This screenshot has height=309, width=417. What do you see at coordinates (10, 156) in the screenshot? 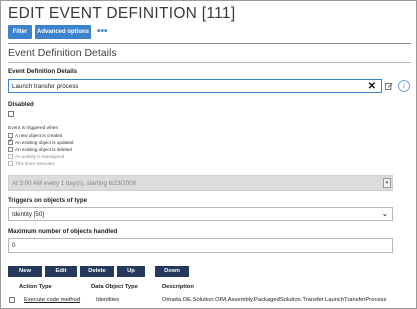
I see `trigger-reassigned-checkbox` at bounding box center [10, 156].